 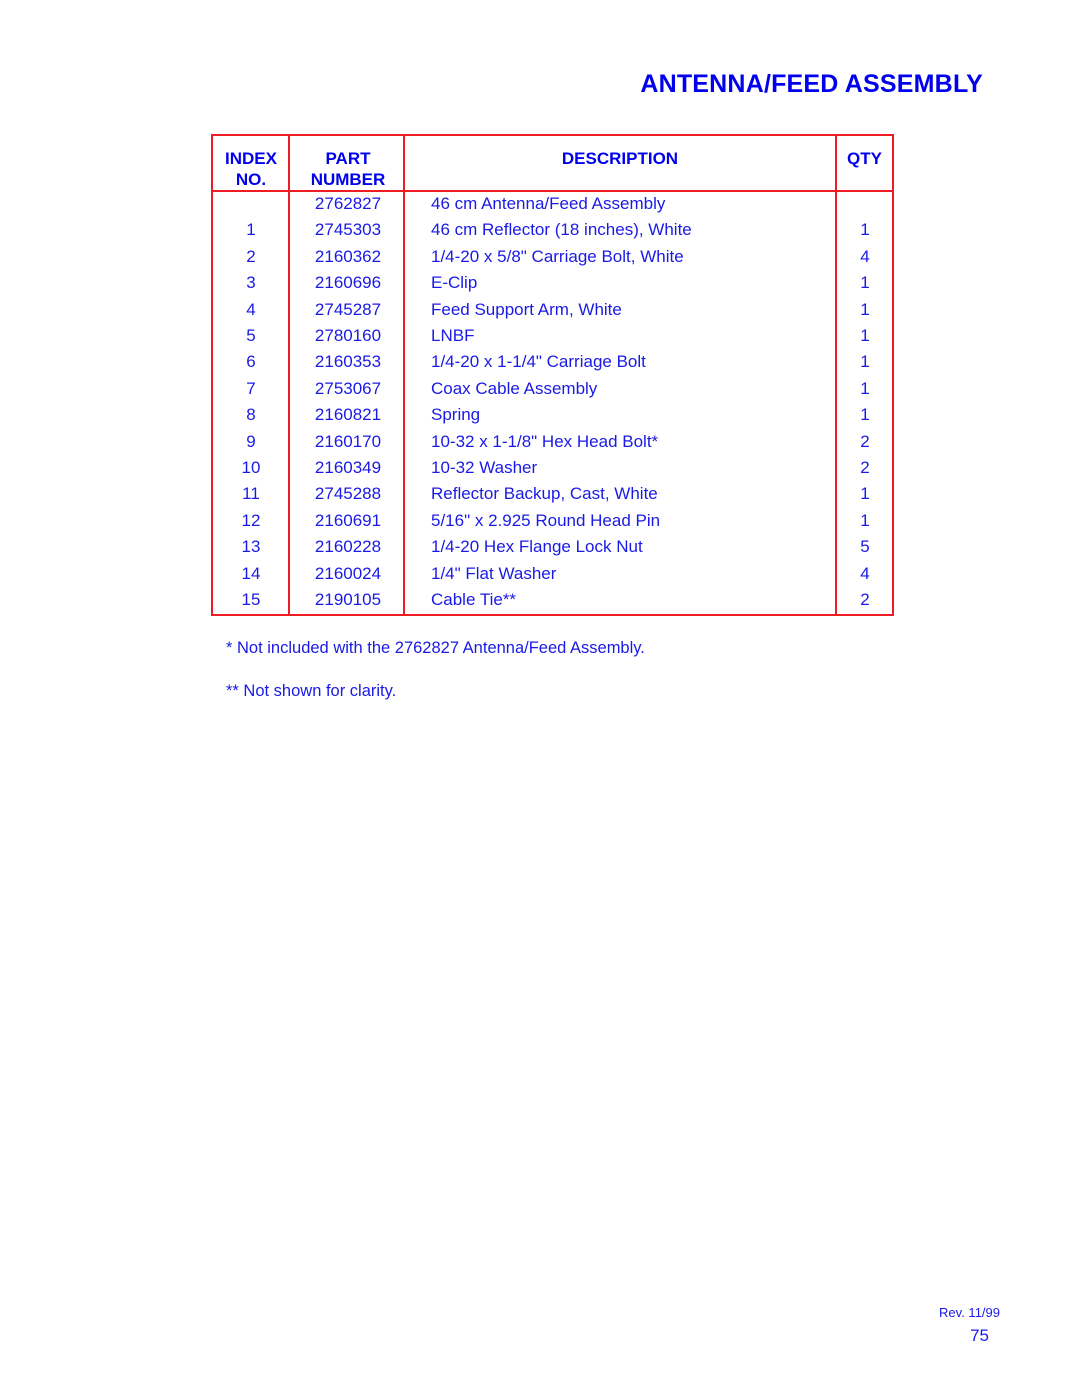 I want to click on index-cell: 1, so click(x=251, y=230).